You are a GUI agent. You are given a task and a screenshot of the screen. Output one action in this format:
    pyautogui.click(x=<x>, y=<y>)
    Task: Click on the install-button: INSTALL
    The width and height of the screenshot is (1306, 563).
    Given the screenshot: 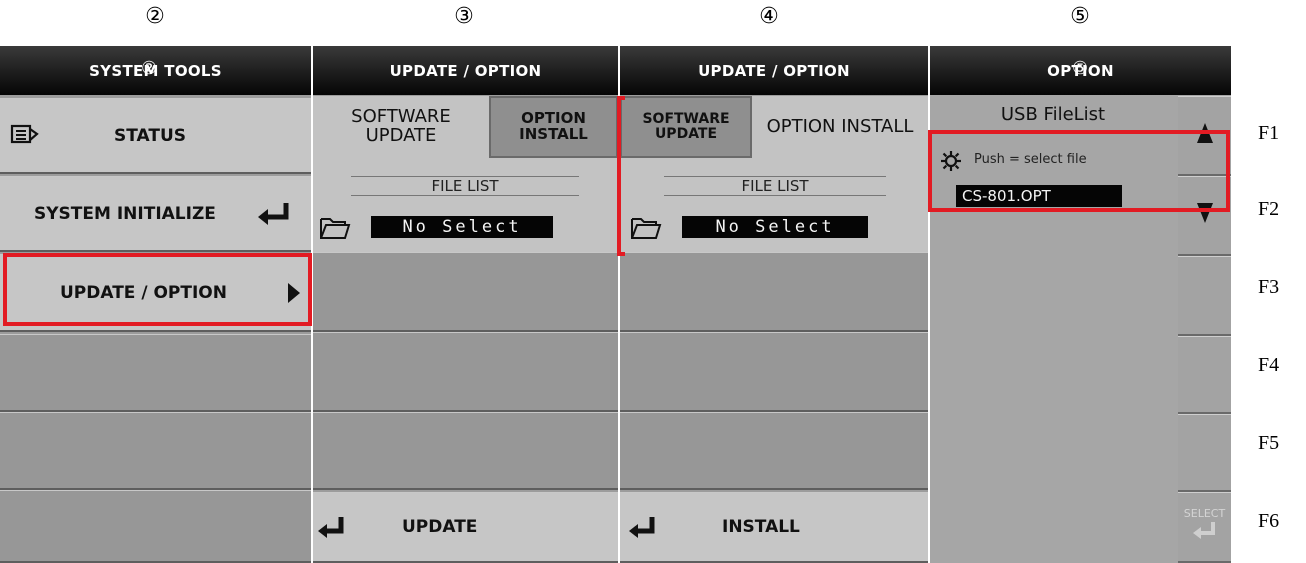 What is the action you would take?
    pyautogui.click(x=774, y=527)
    